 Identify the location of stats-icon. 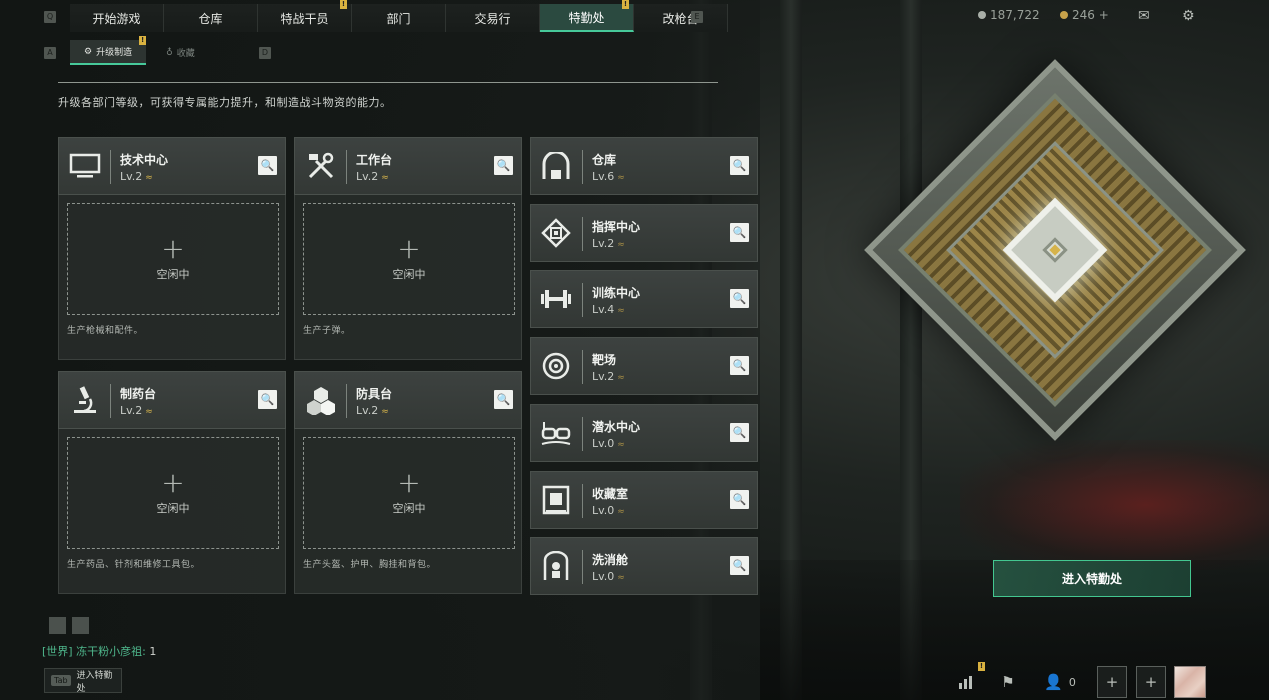
(966, 682).